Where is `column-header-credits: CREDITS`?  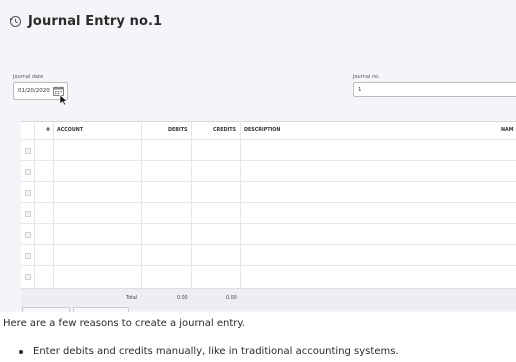
column-header-credits: CREDITS is located at coordinates (224, 130).